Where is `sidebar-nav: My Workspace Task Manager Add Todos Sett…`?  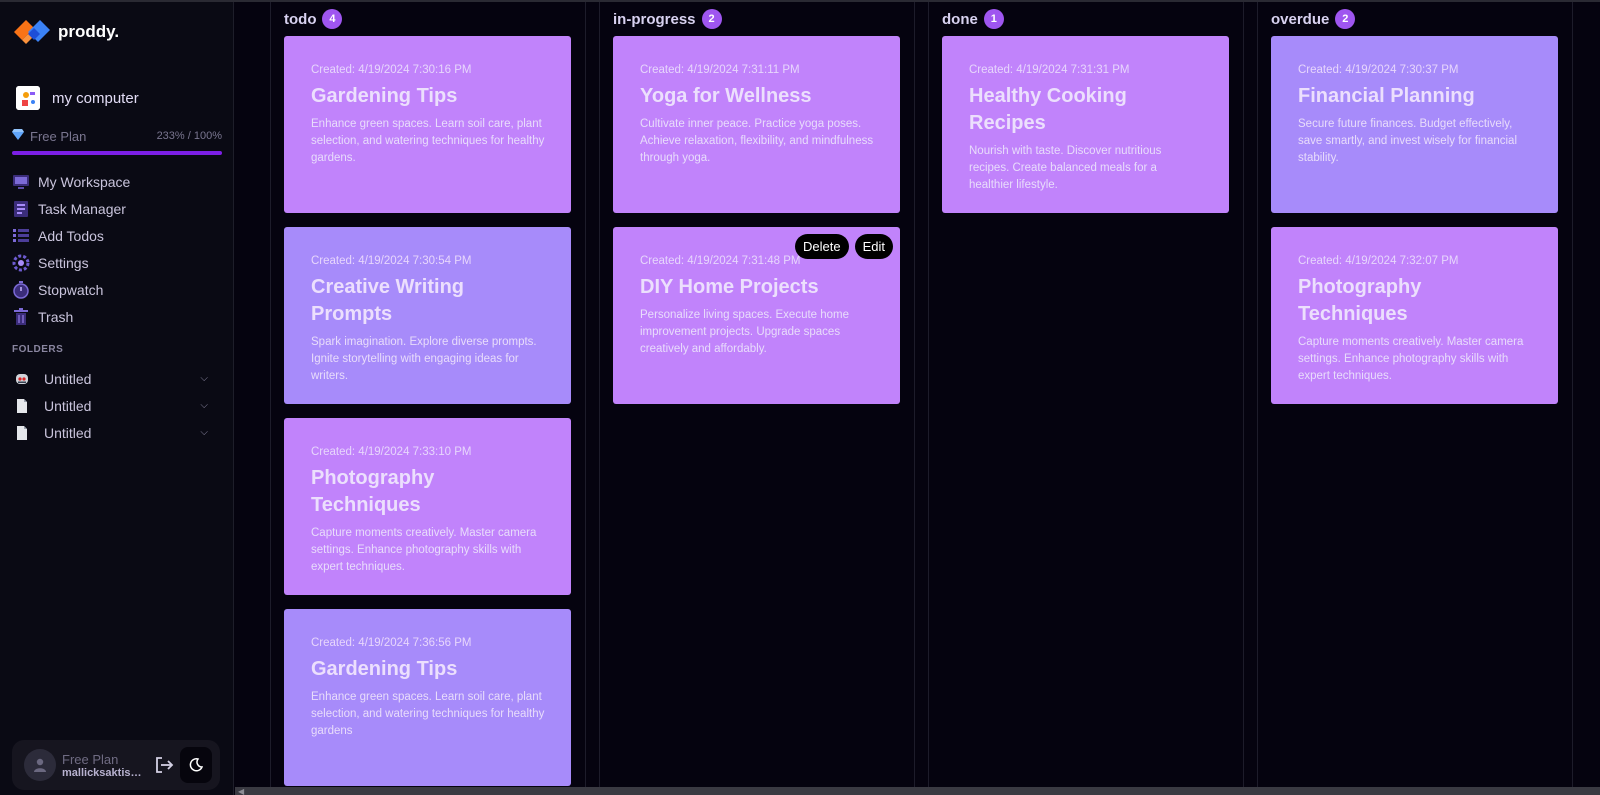
sidebar-nav: My Workspace Task Manager Add Todos Sett… is located at coordinates (117, 249).